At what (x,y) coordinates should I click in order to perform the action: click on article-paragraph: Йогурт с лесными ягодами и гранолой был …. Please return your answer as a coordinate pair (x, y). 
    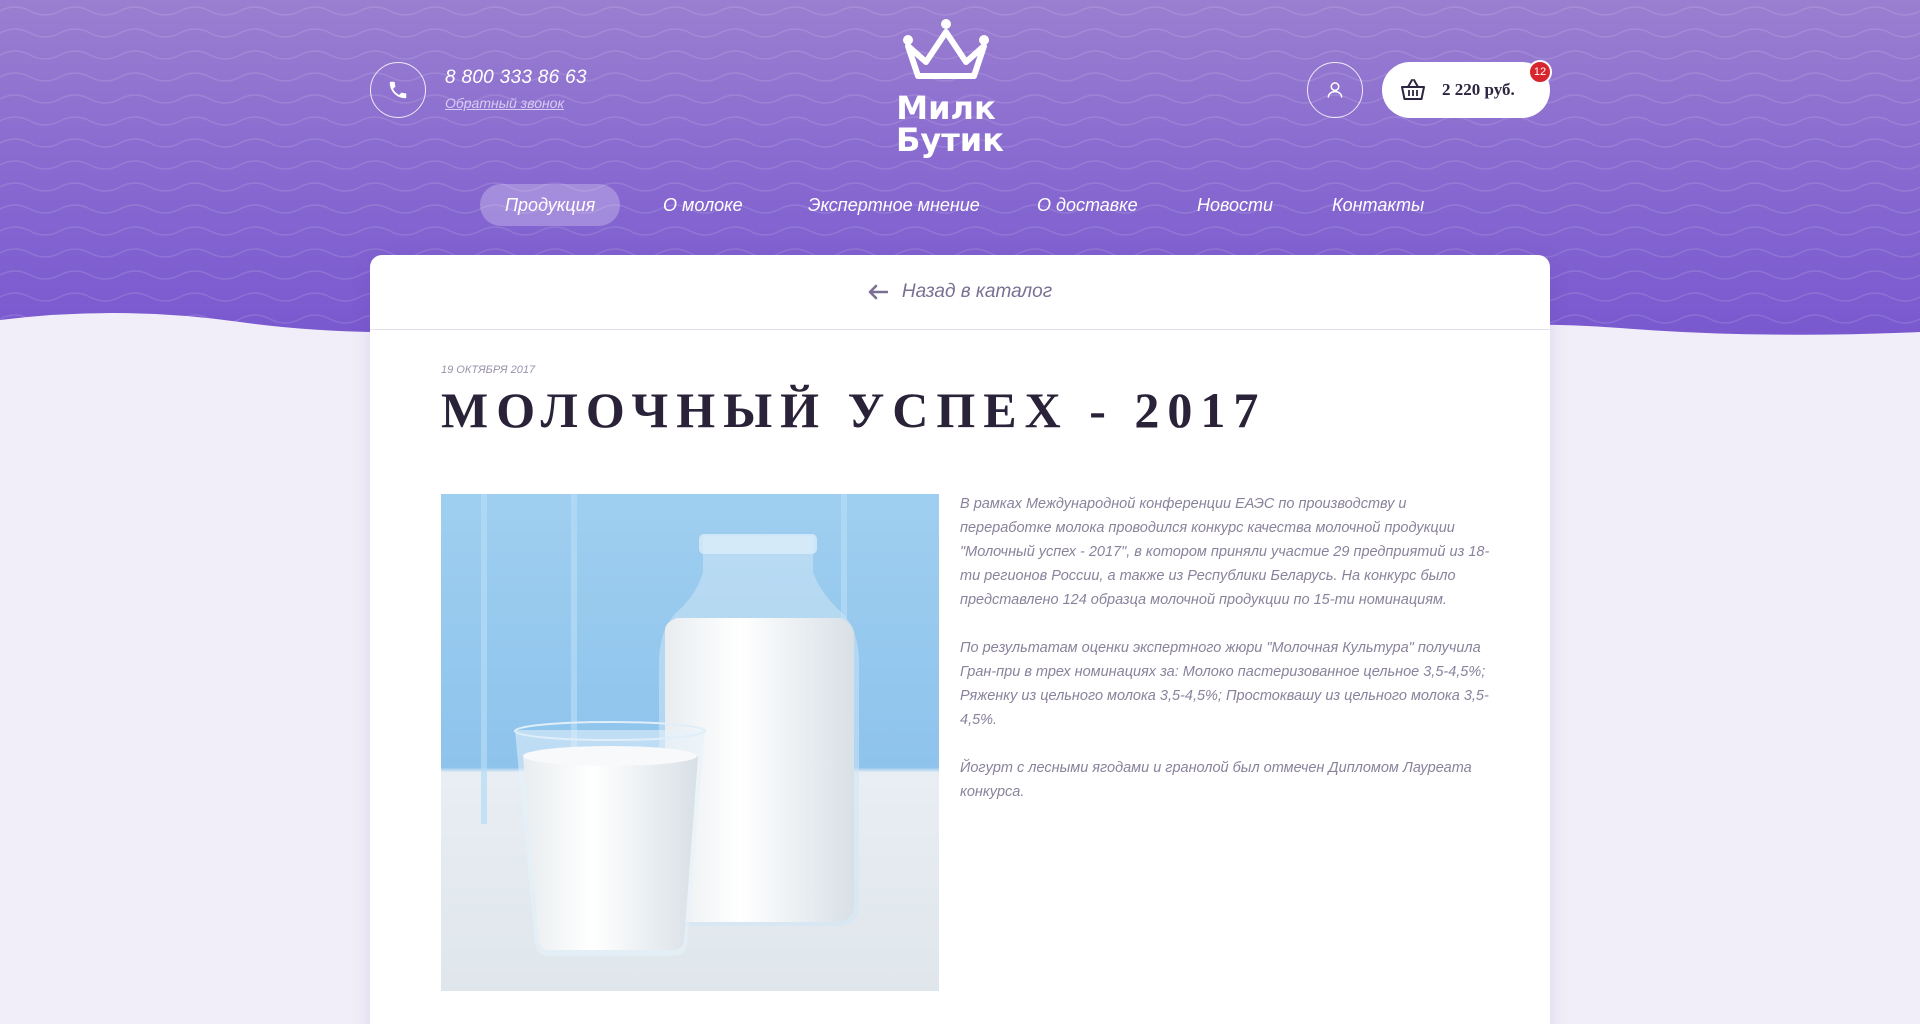
    Looking at the image, I should click on (1216, 780).